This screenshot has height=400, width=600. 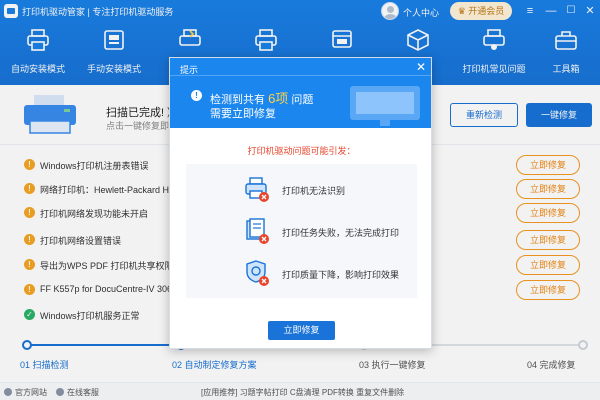 I want to click on cause-title: 打印机驱动问题可能引发：, so click(x=301, y=151).